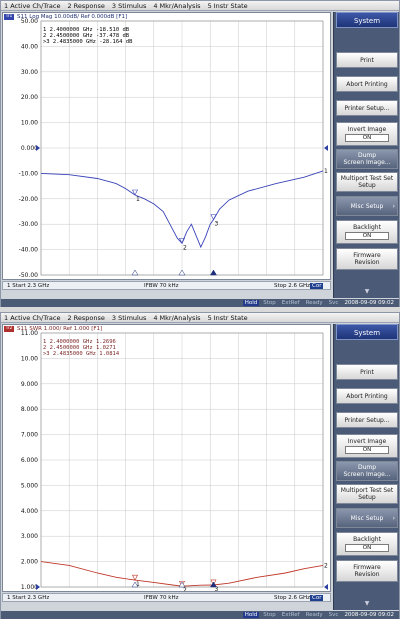 The image size is (400, 619). I want to click on trace-box: Tr2, so click(9, 329).